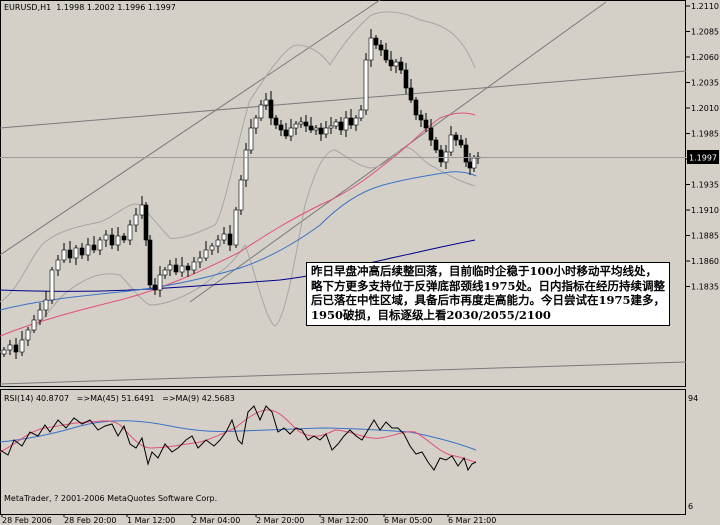 The image size is (720, 525). Describe the element at coordinates (705, 134) in the screenshot. I see `price-tick-label: 1.1985` at that location.